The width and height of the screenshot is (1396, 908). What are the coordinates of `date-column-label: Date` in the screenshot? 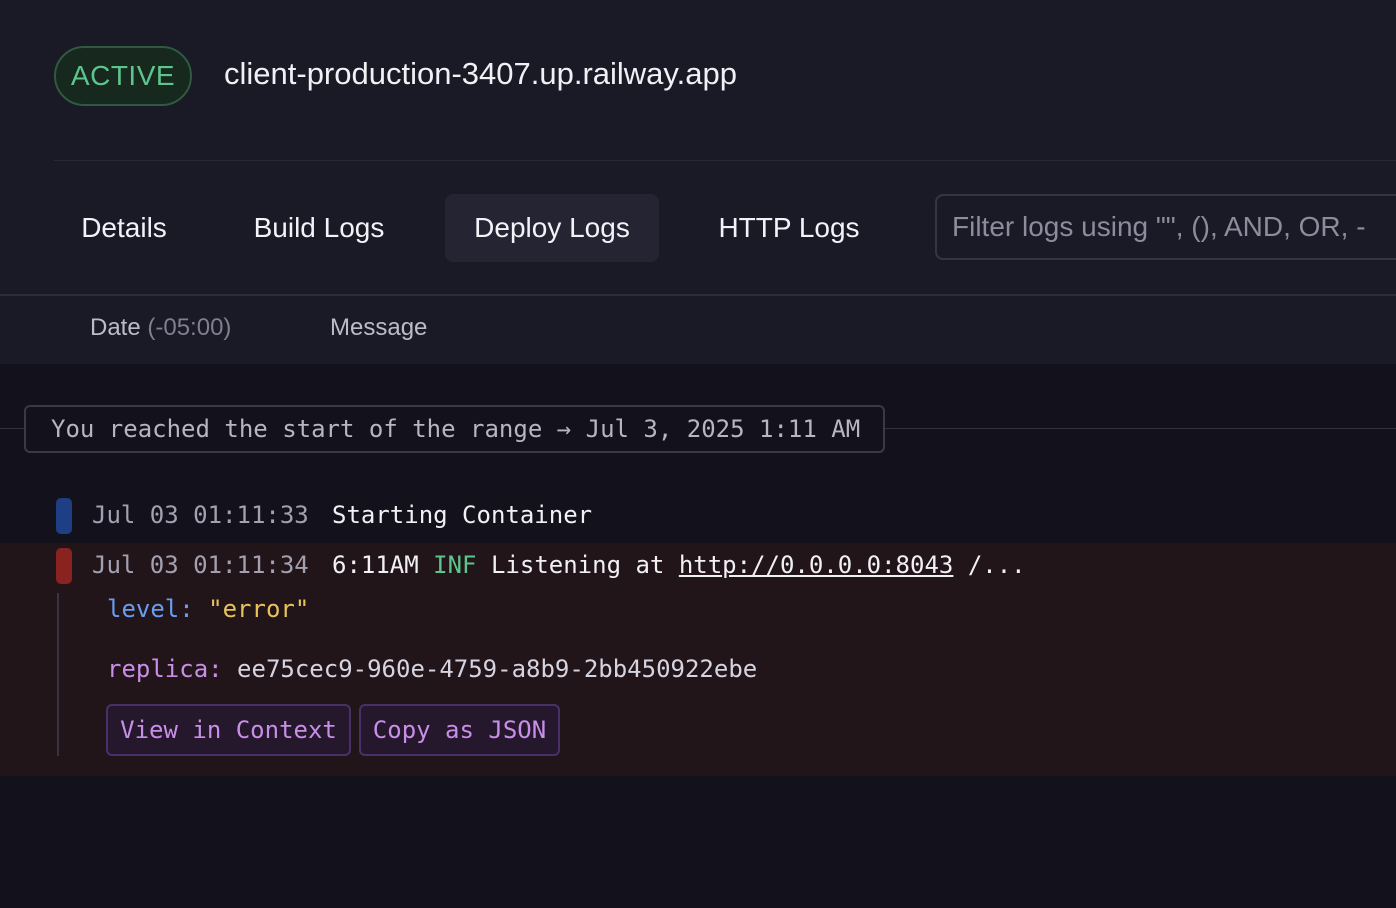 It's located at (115, 327).